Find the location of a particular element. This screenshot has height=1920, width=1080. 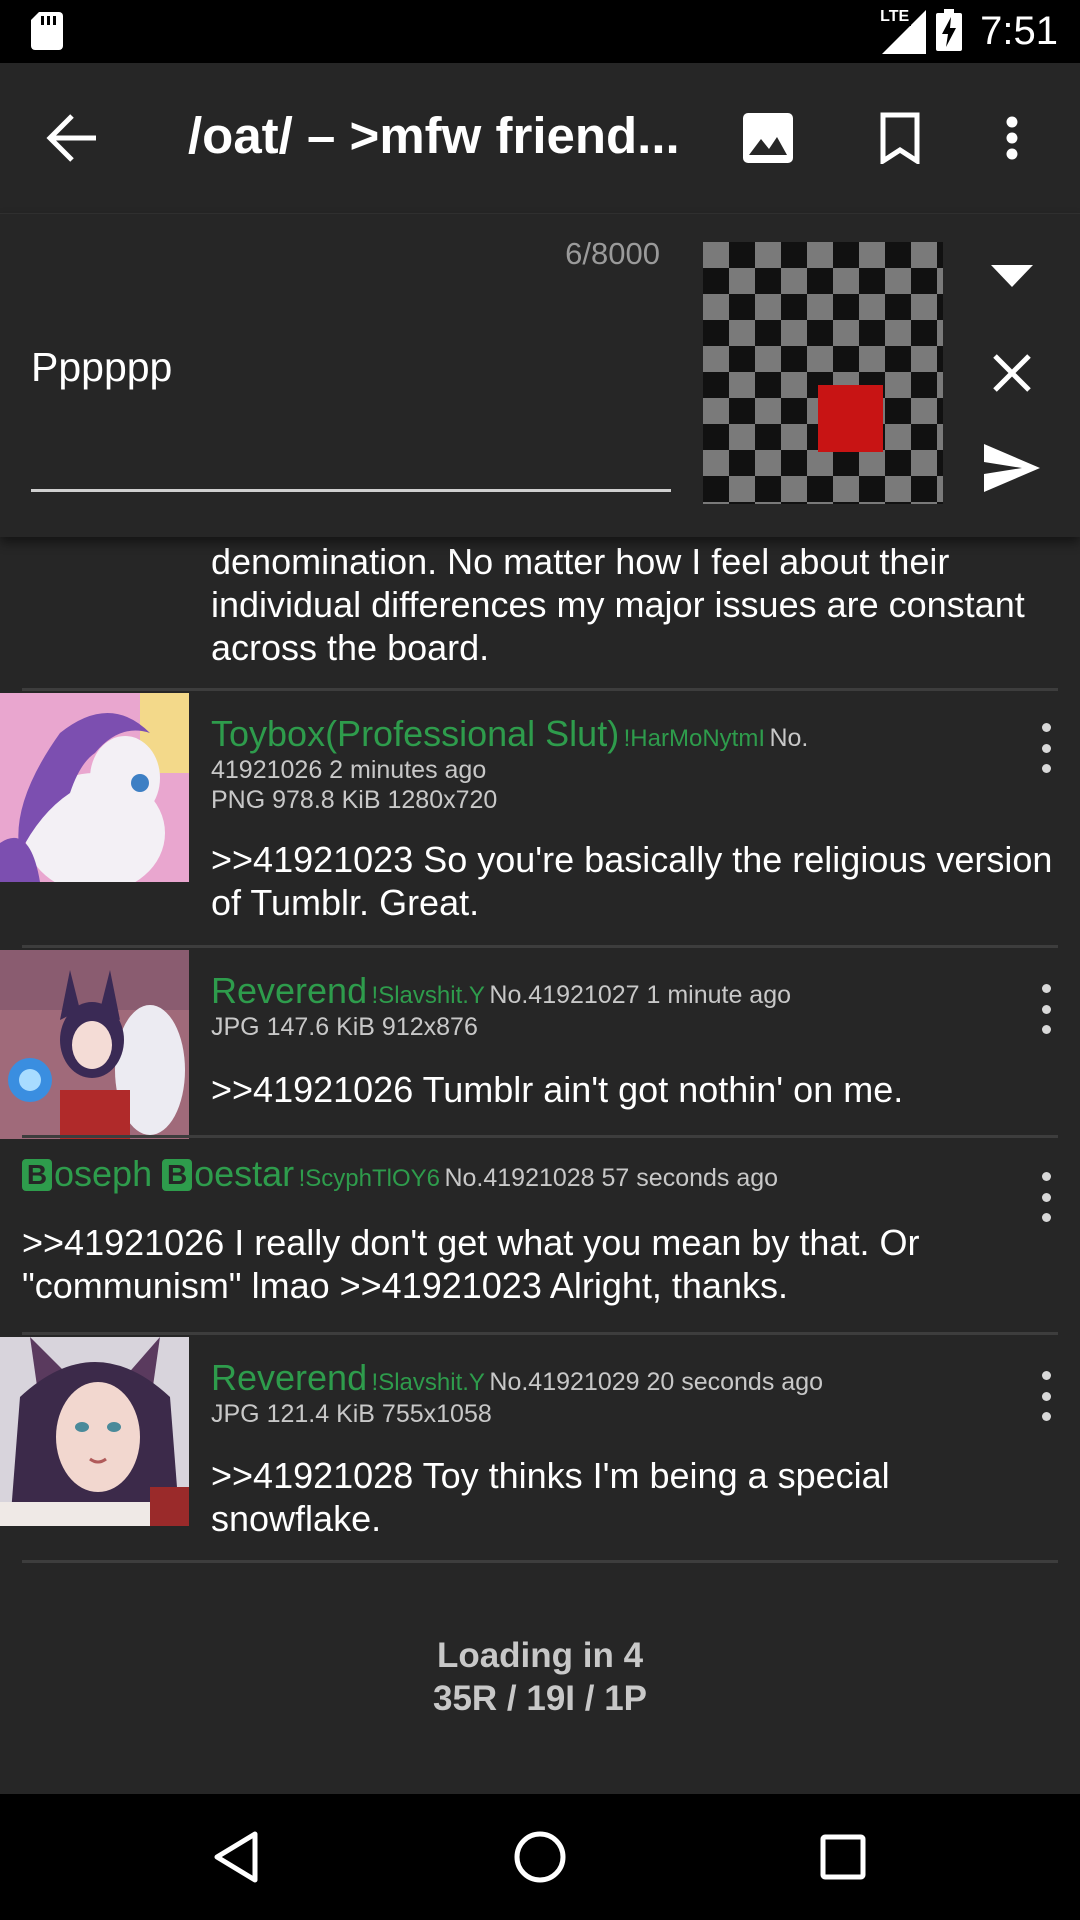

battery-charging-icon is located at coordinates (949, 31).